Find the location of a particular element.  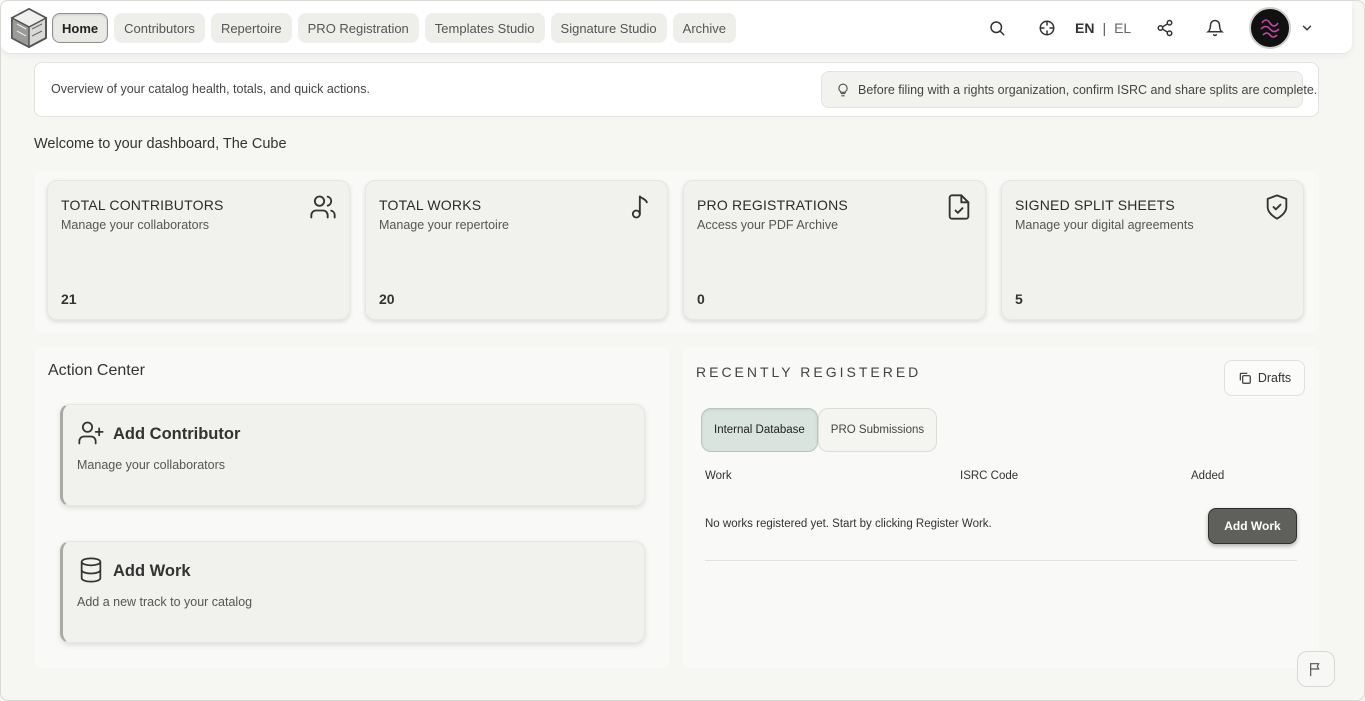

stat-subtitle: Manage your repertoire is located at coordinates (444, 225).